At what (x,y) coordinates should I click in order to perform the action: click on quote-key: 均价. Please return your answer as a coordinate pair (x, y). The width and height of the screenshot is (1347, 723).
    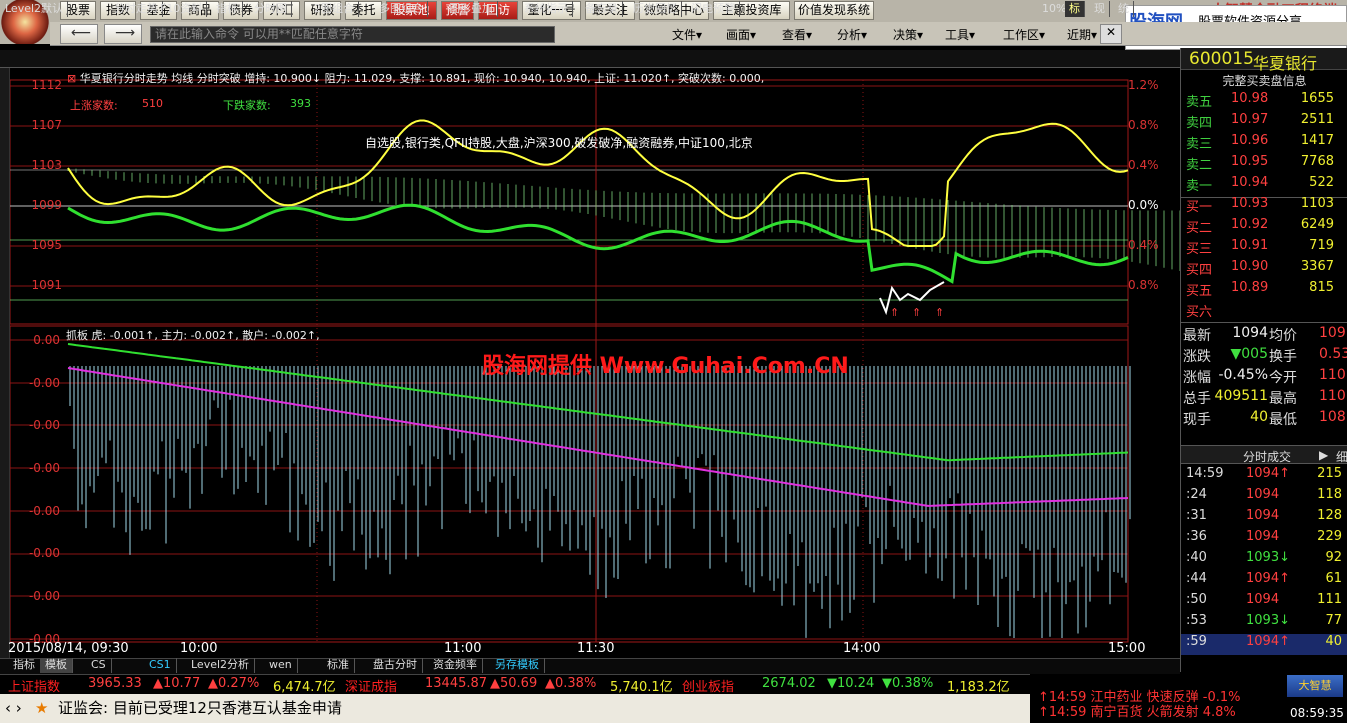
    Looking at the image, I should click on (1283, 336).